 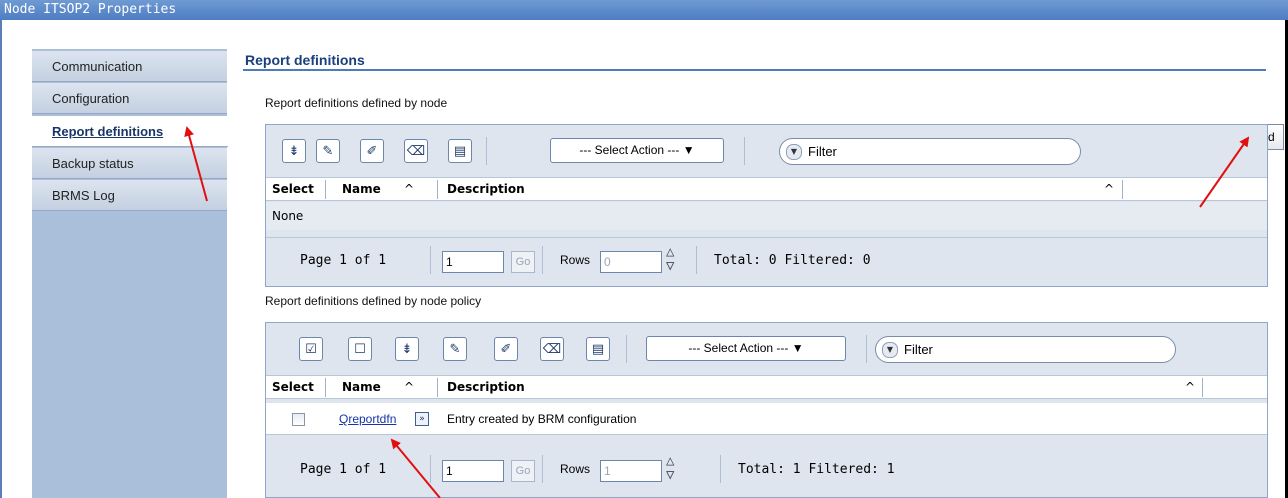 What do you see at coordinates (415, 468) in the screenshot?
I see `annotation-arrow-row` at bounding box center [415, 468].